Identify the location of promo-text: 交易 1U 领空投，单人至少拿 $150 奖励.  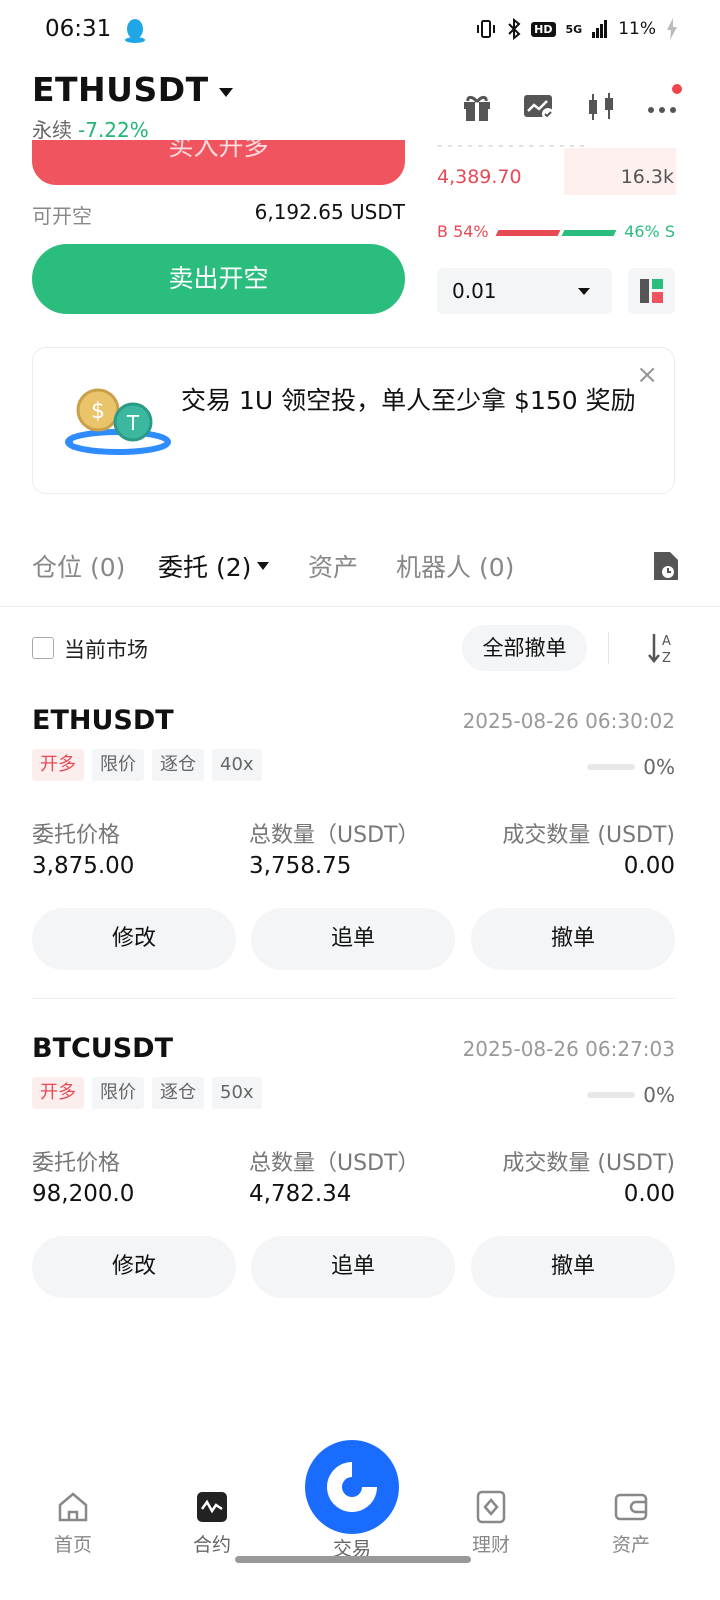
(408, 400).